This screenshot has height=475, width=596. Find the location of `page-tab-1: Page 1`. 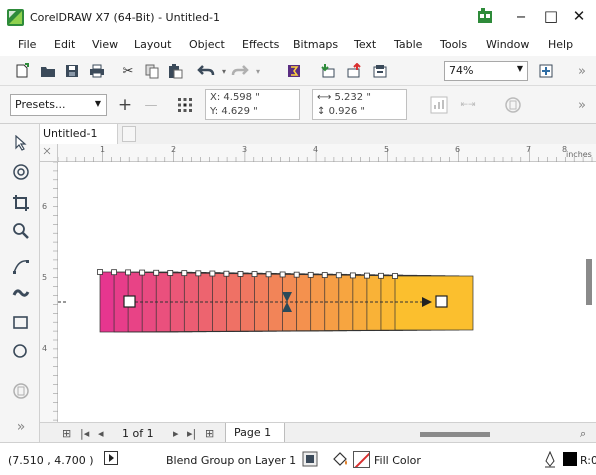

page-tab-1: Page 1 is located at coordinates (255, 433).